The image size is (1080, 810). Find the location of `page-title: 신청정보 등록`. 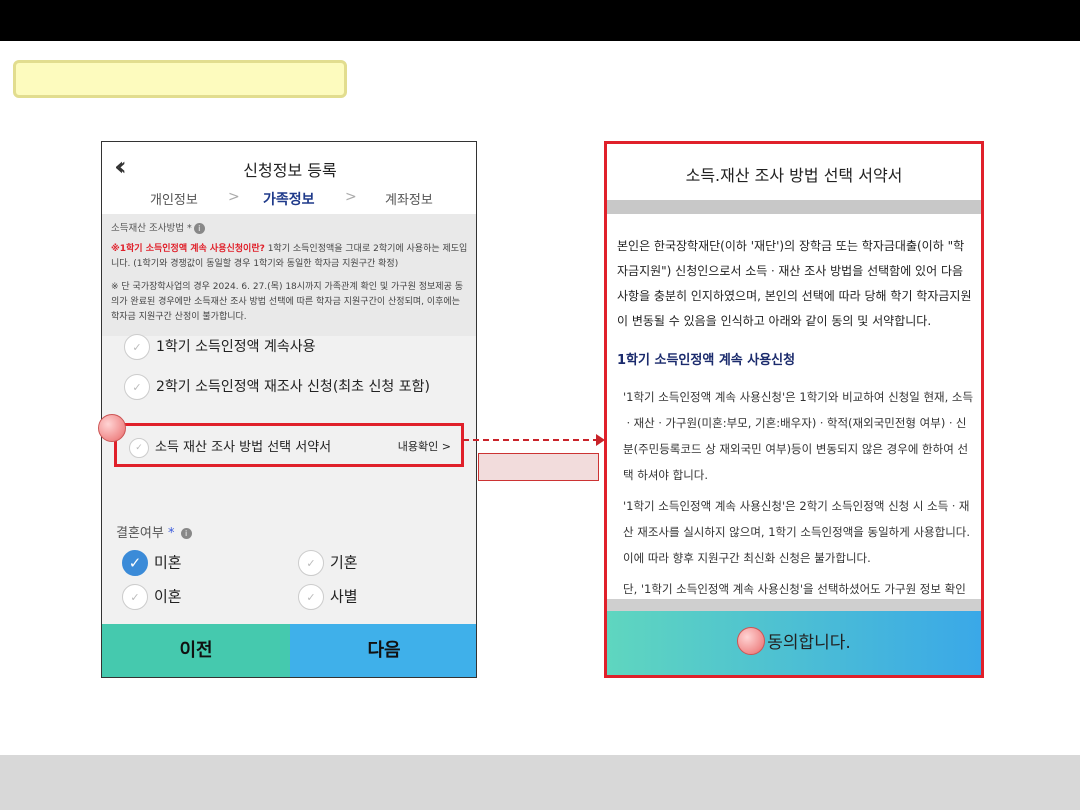

page-title: 신청정보 등록 is located at coordinates (290, 170).